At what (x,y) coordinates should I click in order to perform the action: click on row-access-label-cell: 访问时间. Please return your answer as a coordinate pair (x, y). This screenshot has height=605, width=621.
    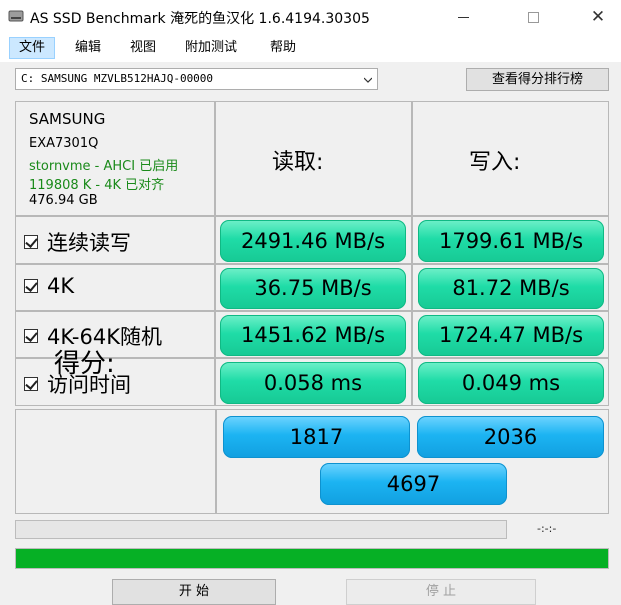
    Looking at the image, I should click on (115, 382).